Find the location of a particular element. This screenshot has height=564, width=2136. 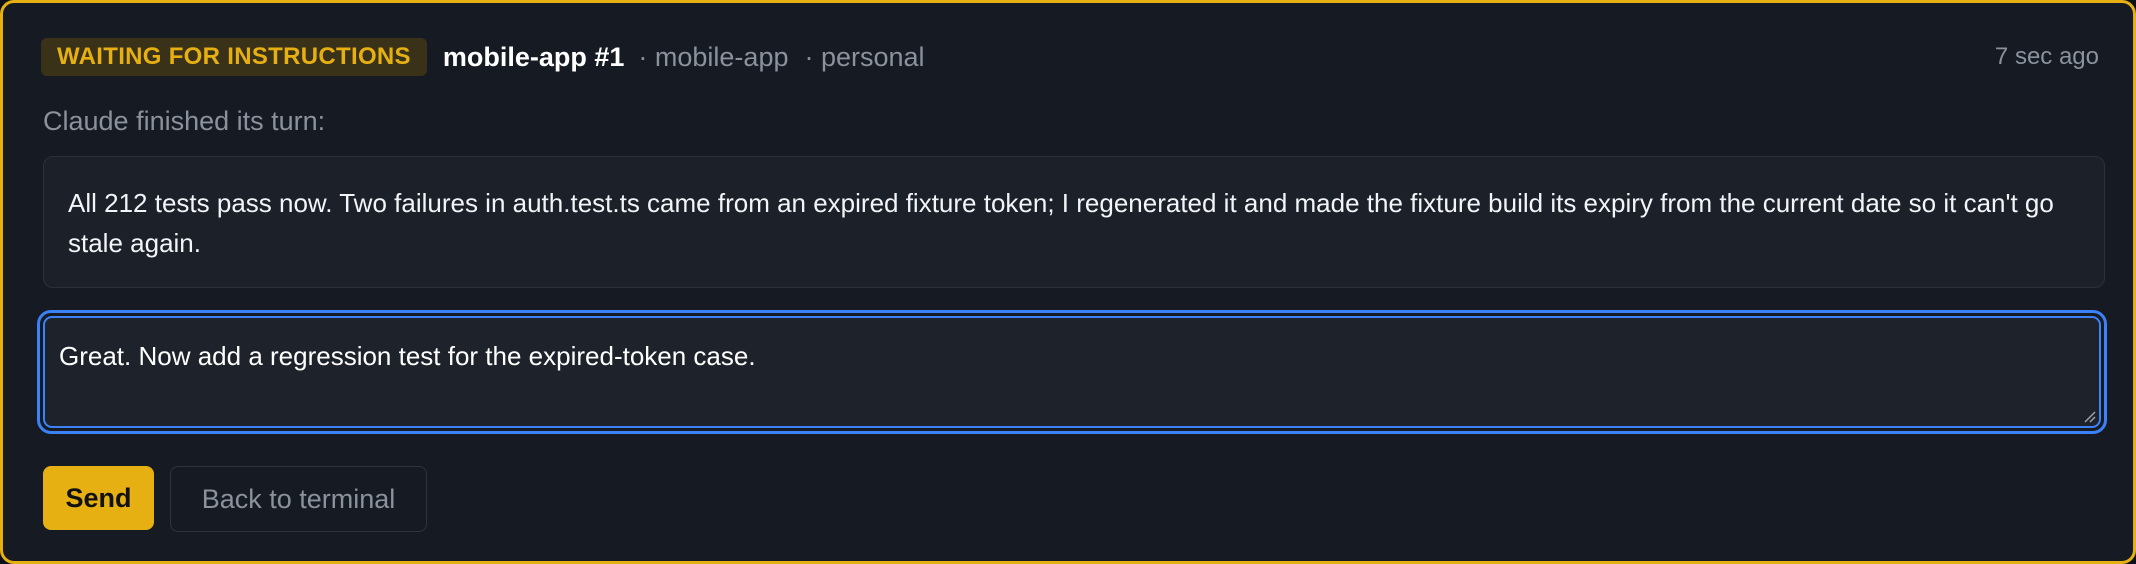

status-badge: WAITING FOR INSTRUCTIONS is located at coordinates (234, 57).